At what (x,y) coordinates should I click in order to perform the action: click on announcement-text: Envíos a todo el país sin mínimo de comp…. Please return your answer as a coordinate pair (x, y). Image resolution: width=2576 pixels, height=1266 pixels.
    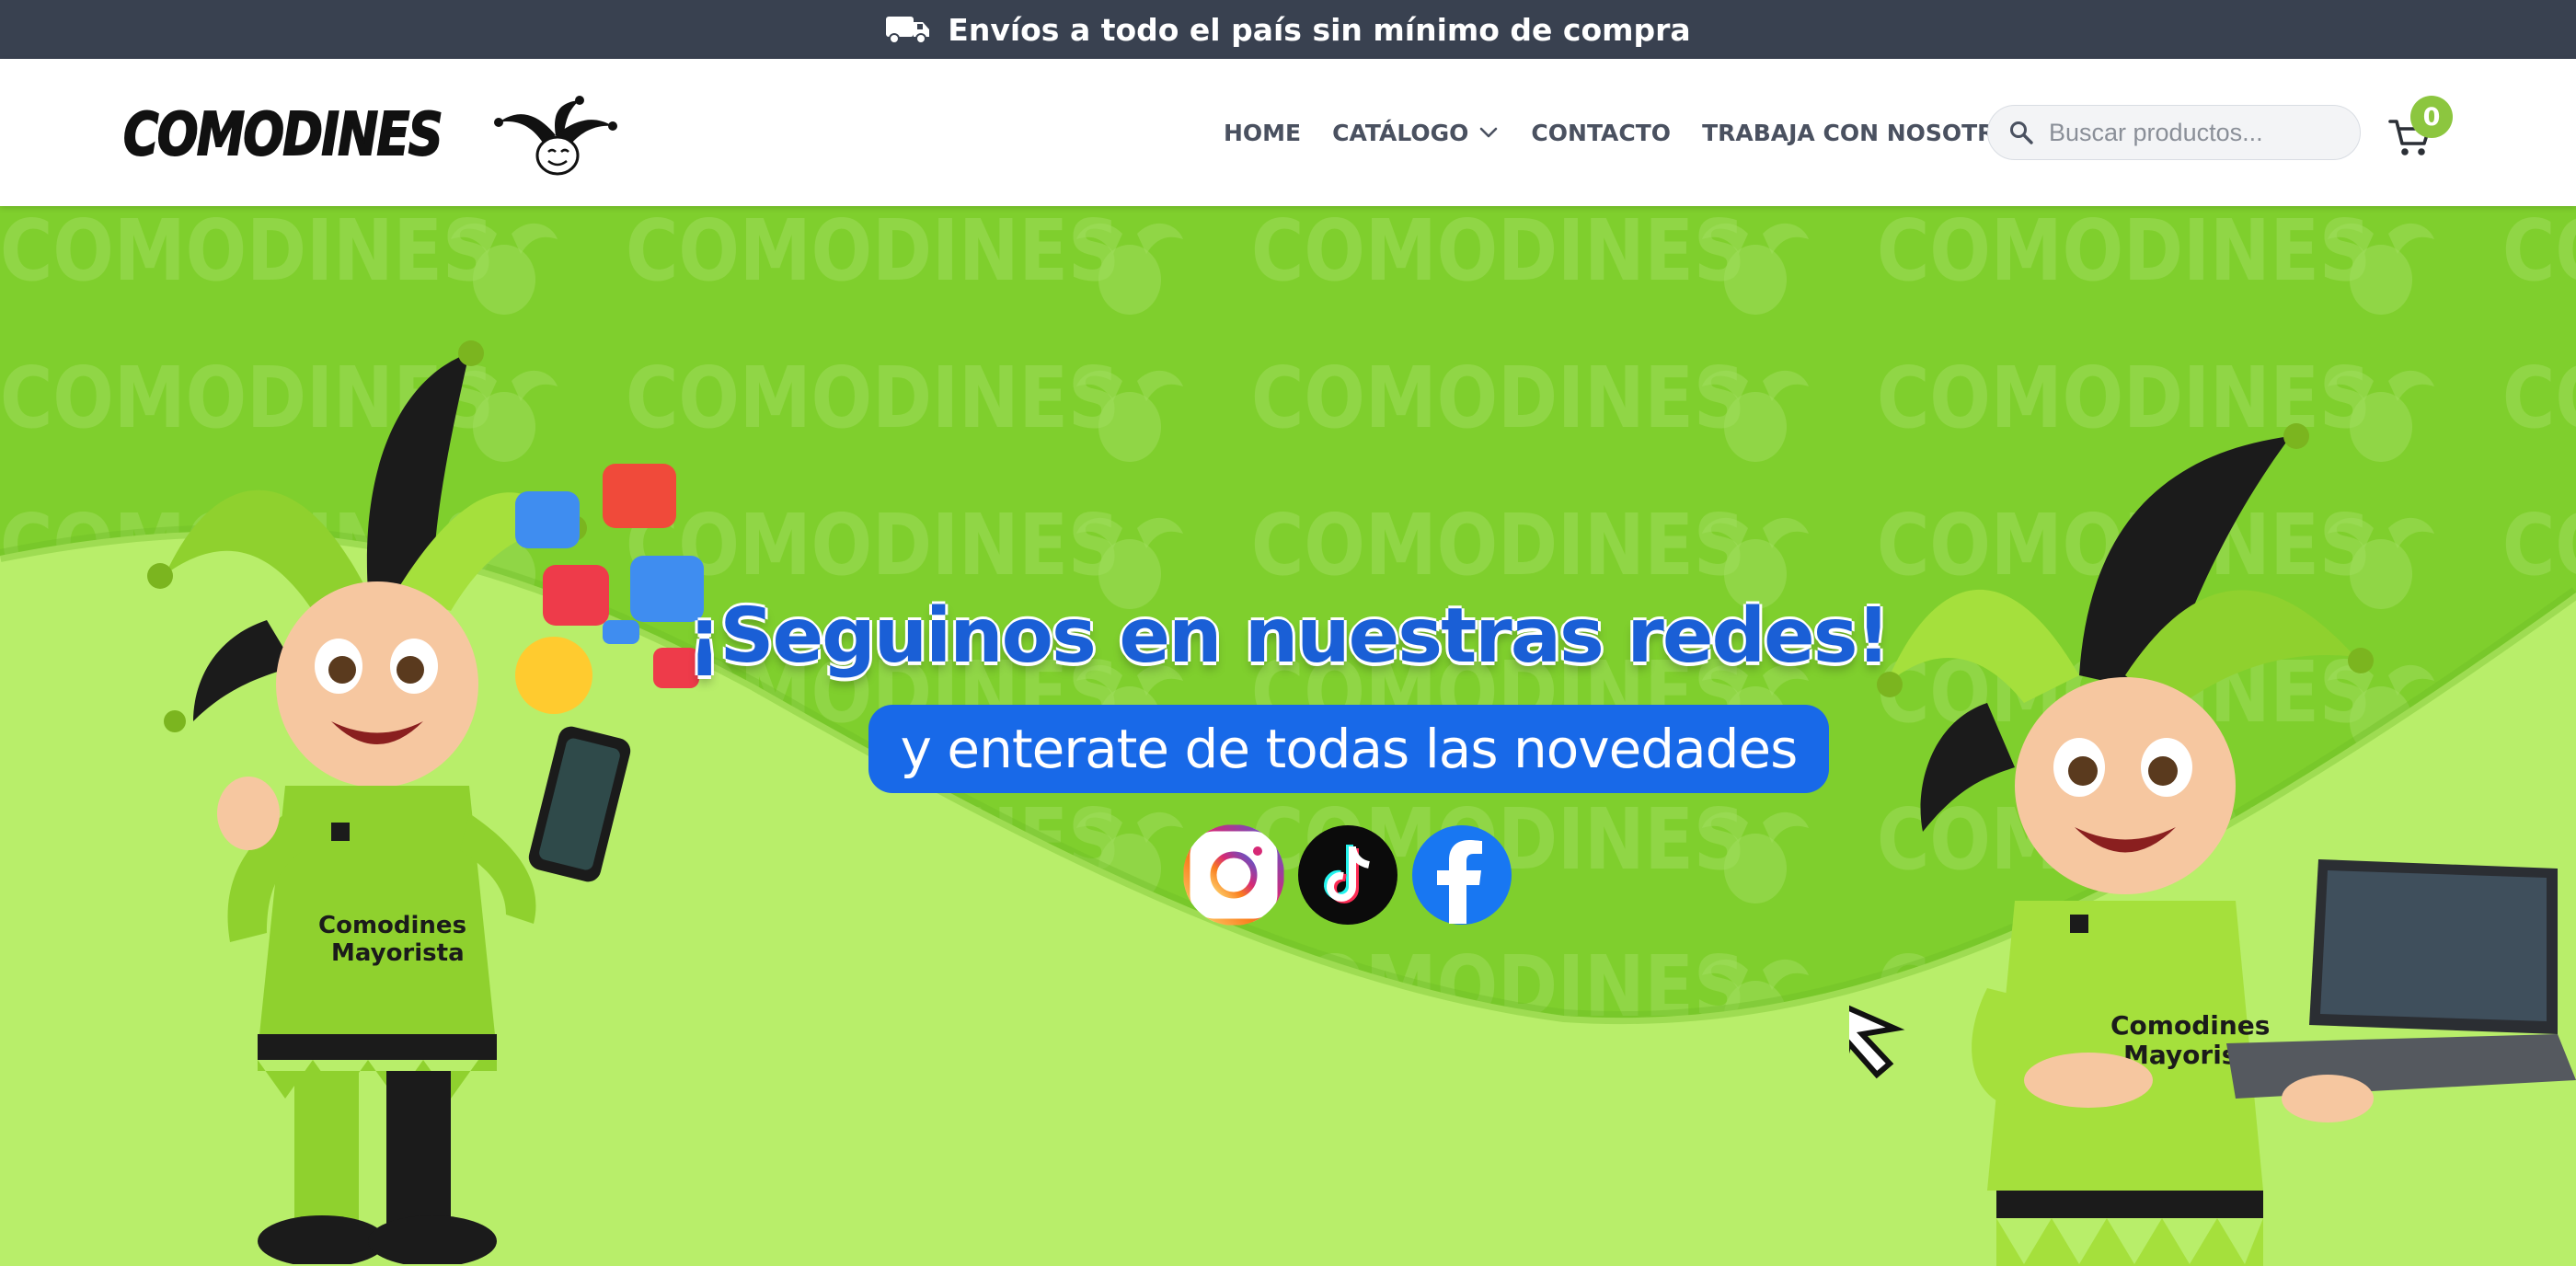
    Looking at the image, I should click on (1319, 29).